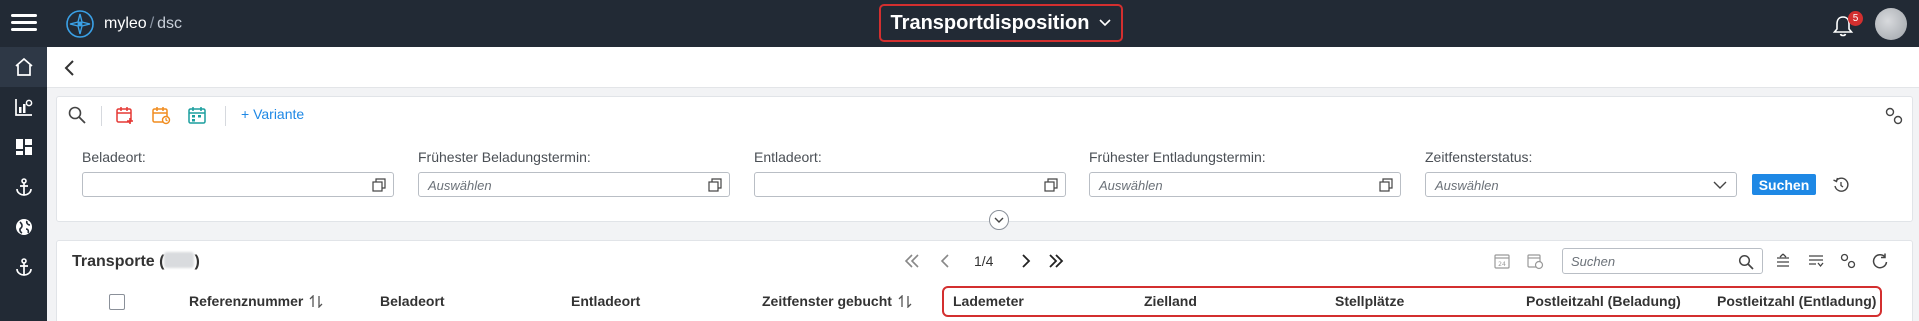  What do you see at coordinates (238, 184) in the screenshot?
I see `beladeort-input` at bounding box center [238, 184].